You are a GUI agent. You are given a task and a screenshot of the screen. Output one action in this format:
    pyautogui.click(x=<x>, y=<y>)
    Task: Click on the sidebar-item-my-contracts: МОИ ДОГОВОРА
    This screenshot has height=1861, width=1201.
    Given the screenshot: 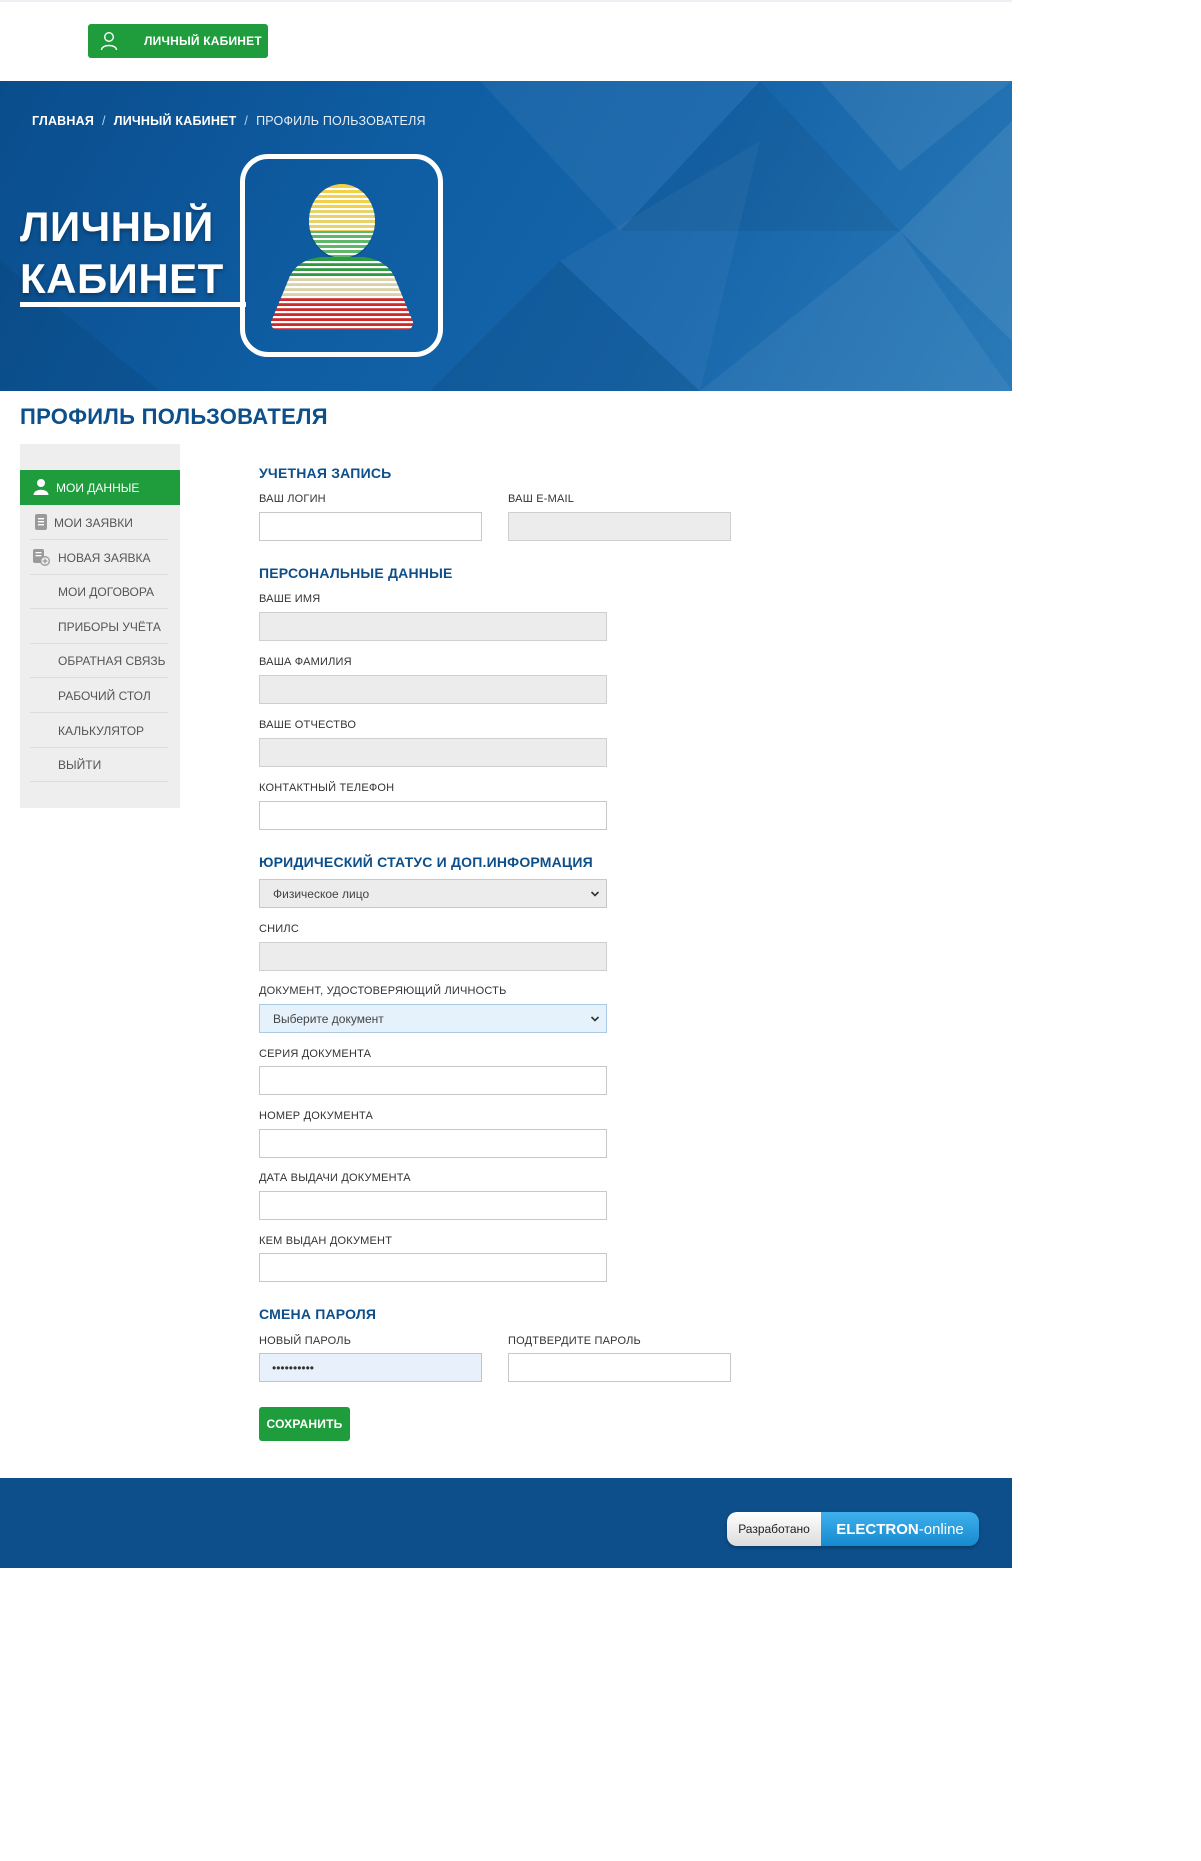 What is the action you would take?
    pyautogui.click(x=100, y=591)
    